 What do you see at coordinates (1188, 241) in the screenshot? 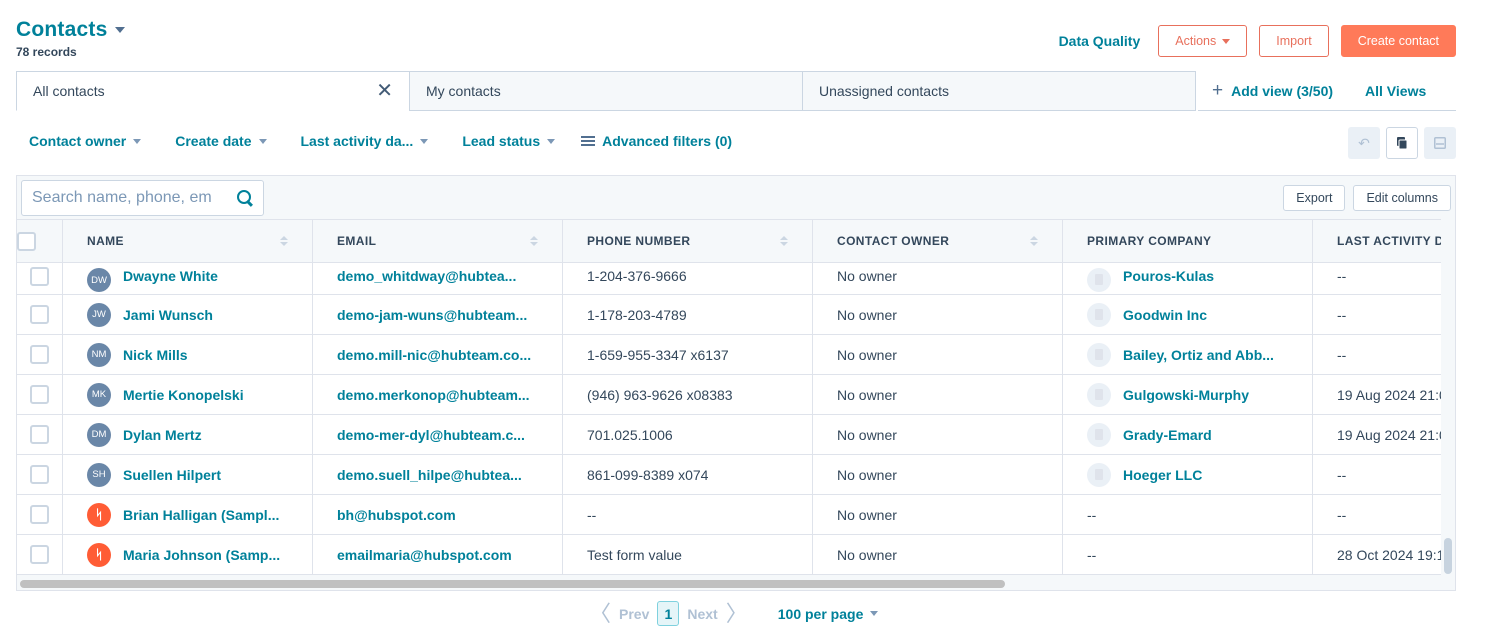
I see `column-header-company: PRIMARY COMPANY` at bounding box center [1188, 241].